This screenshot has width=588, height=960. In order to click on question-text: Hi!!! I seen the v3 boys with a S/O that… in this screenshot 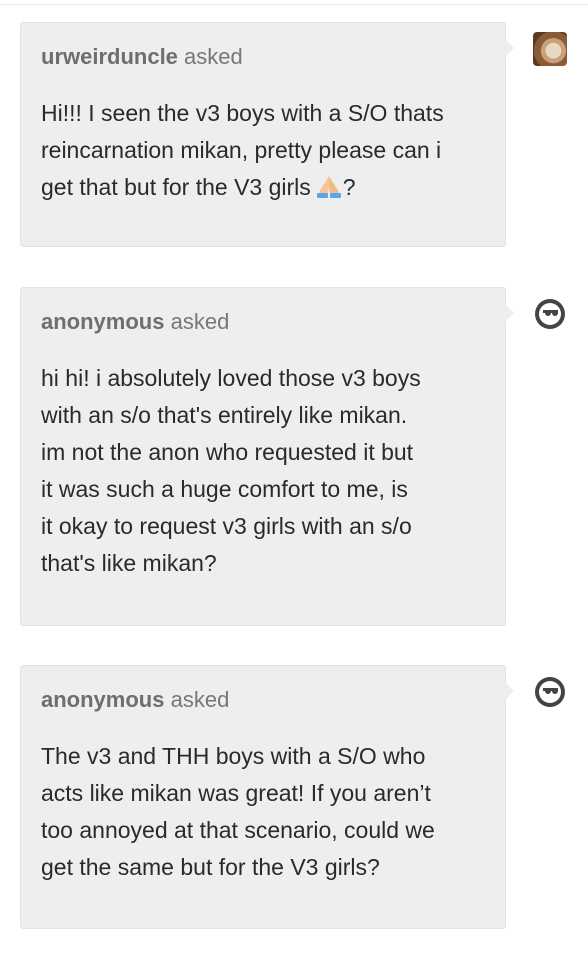, I will do `click(263, 150)`.